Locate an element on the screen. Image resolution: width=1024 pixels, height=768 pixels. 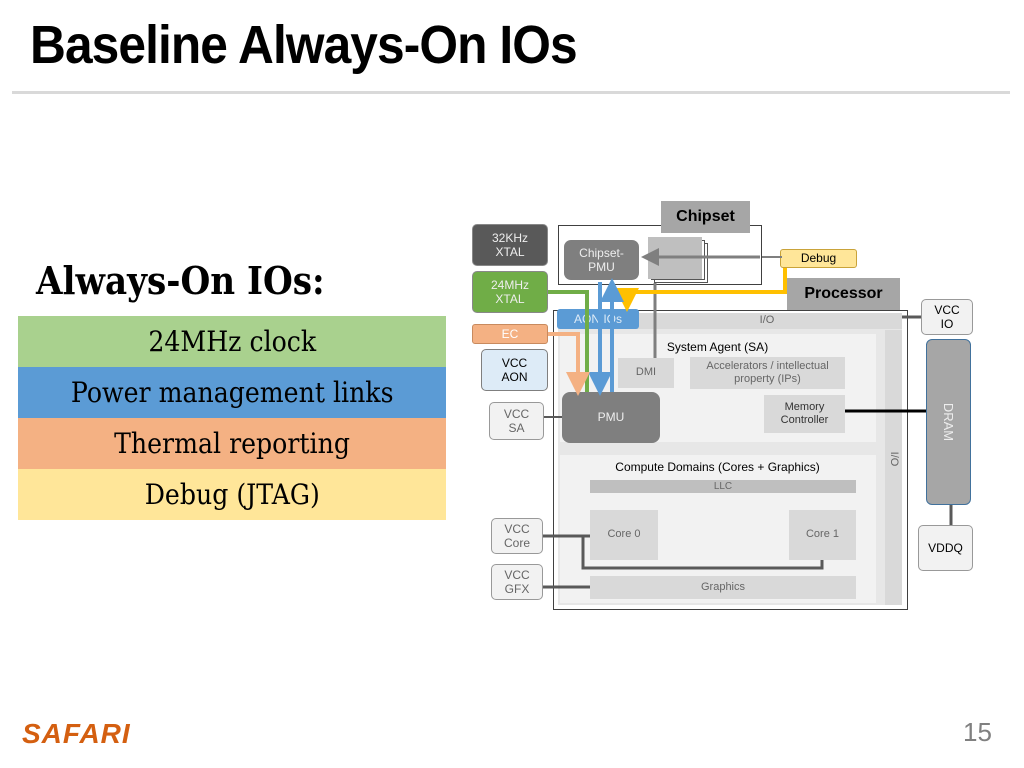
page-number: 15 is located at coordinates (977, 732).